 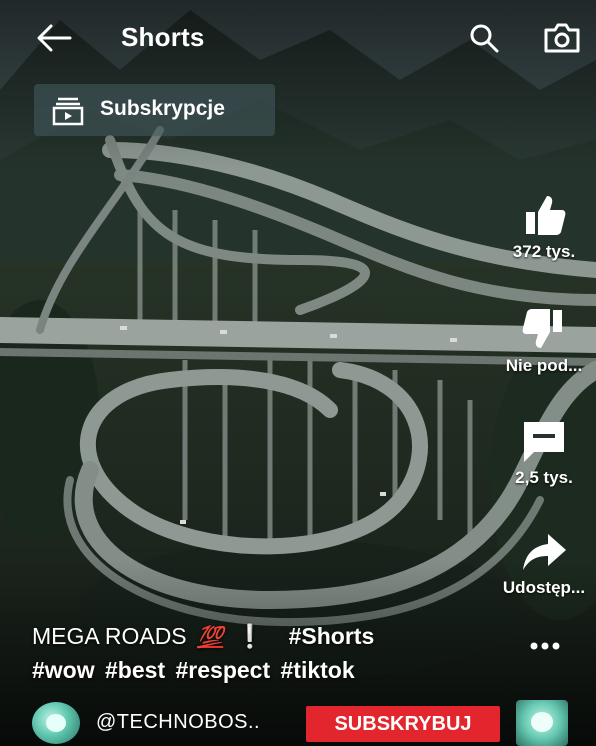 I want to click on back-button, so click(x=54, y=38).